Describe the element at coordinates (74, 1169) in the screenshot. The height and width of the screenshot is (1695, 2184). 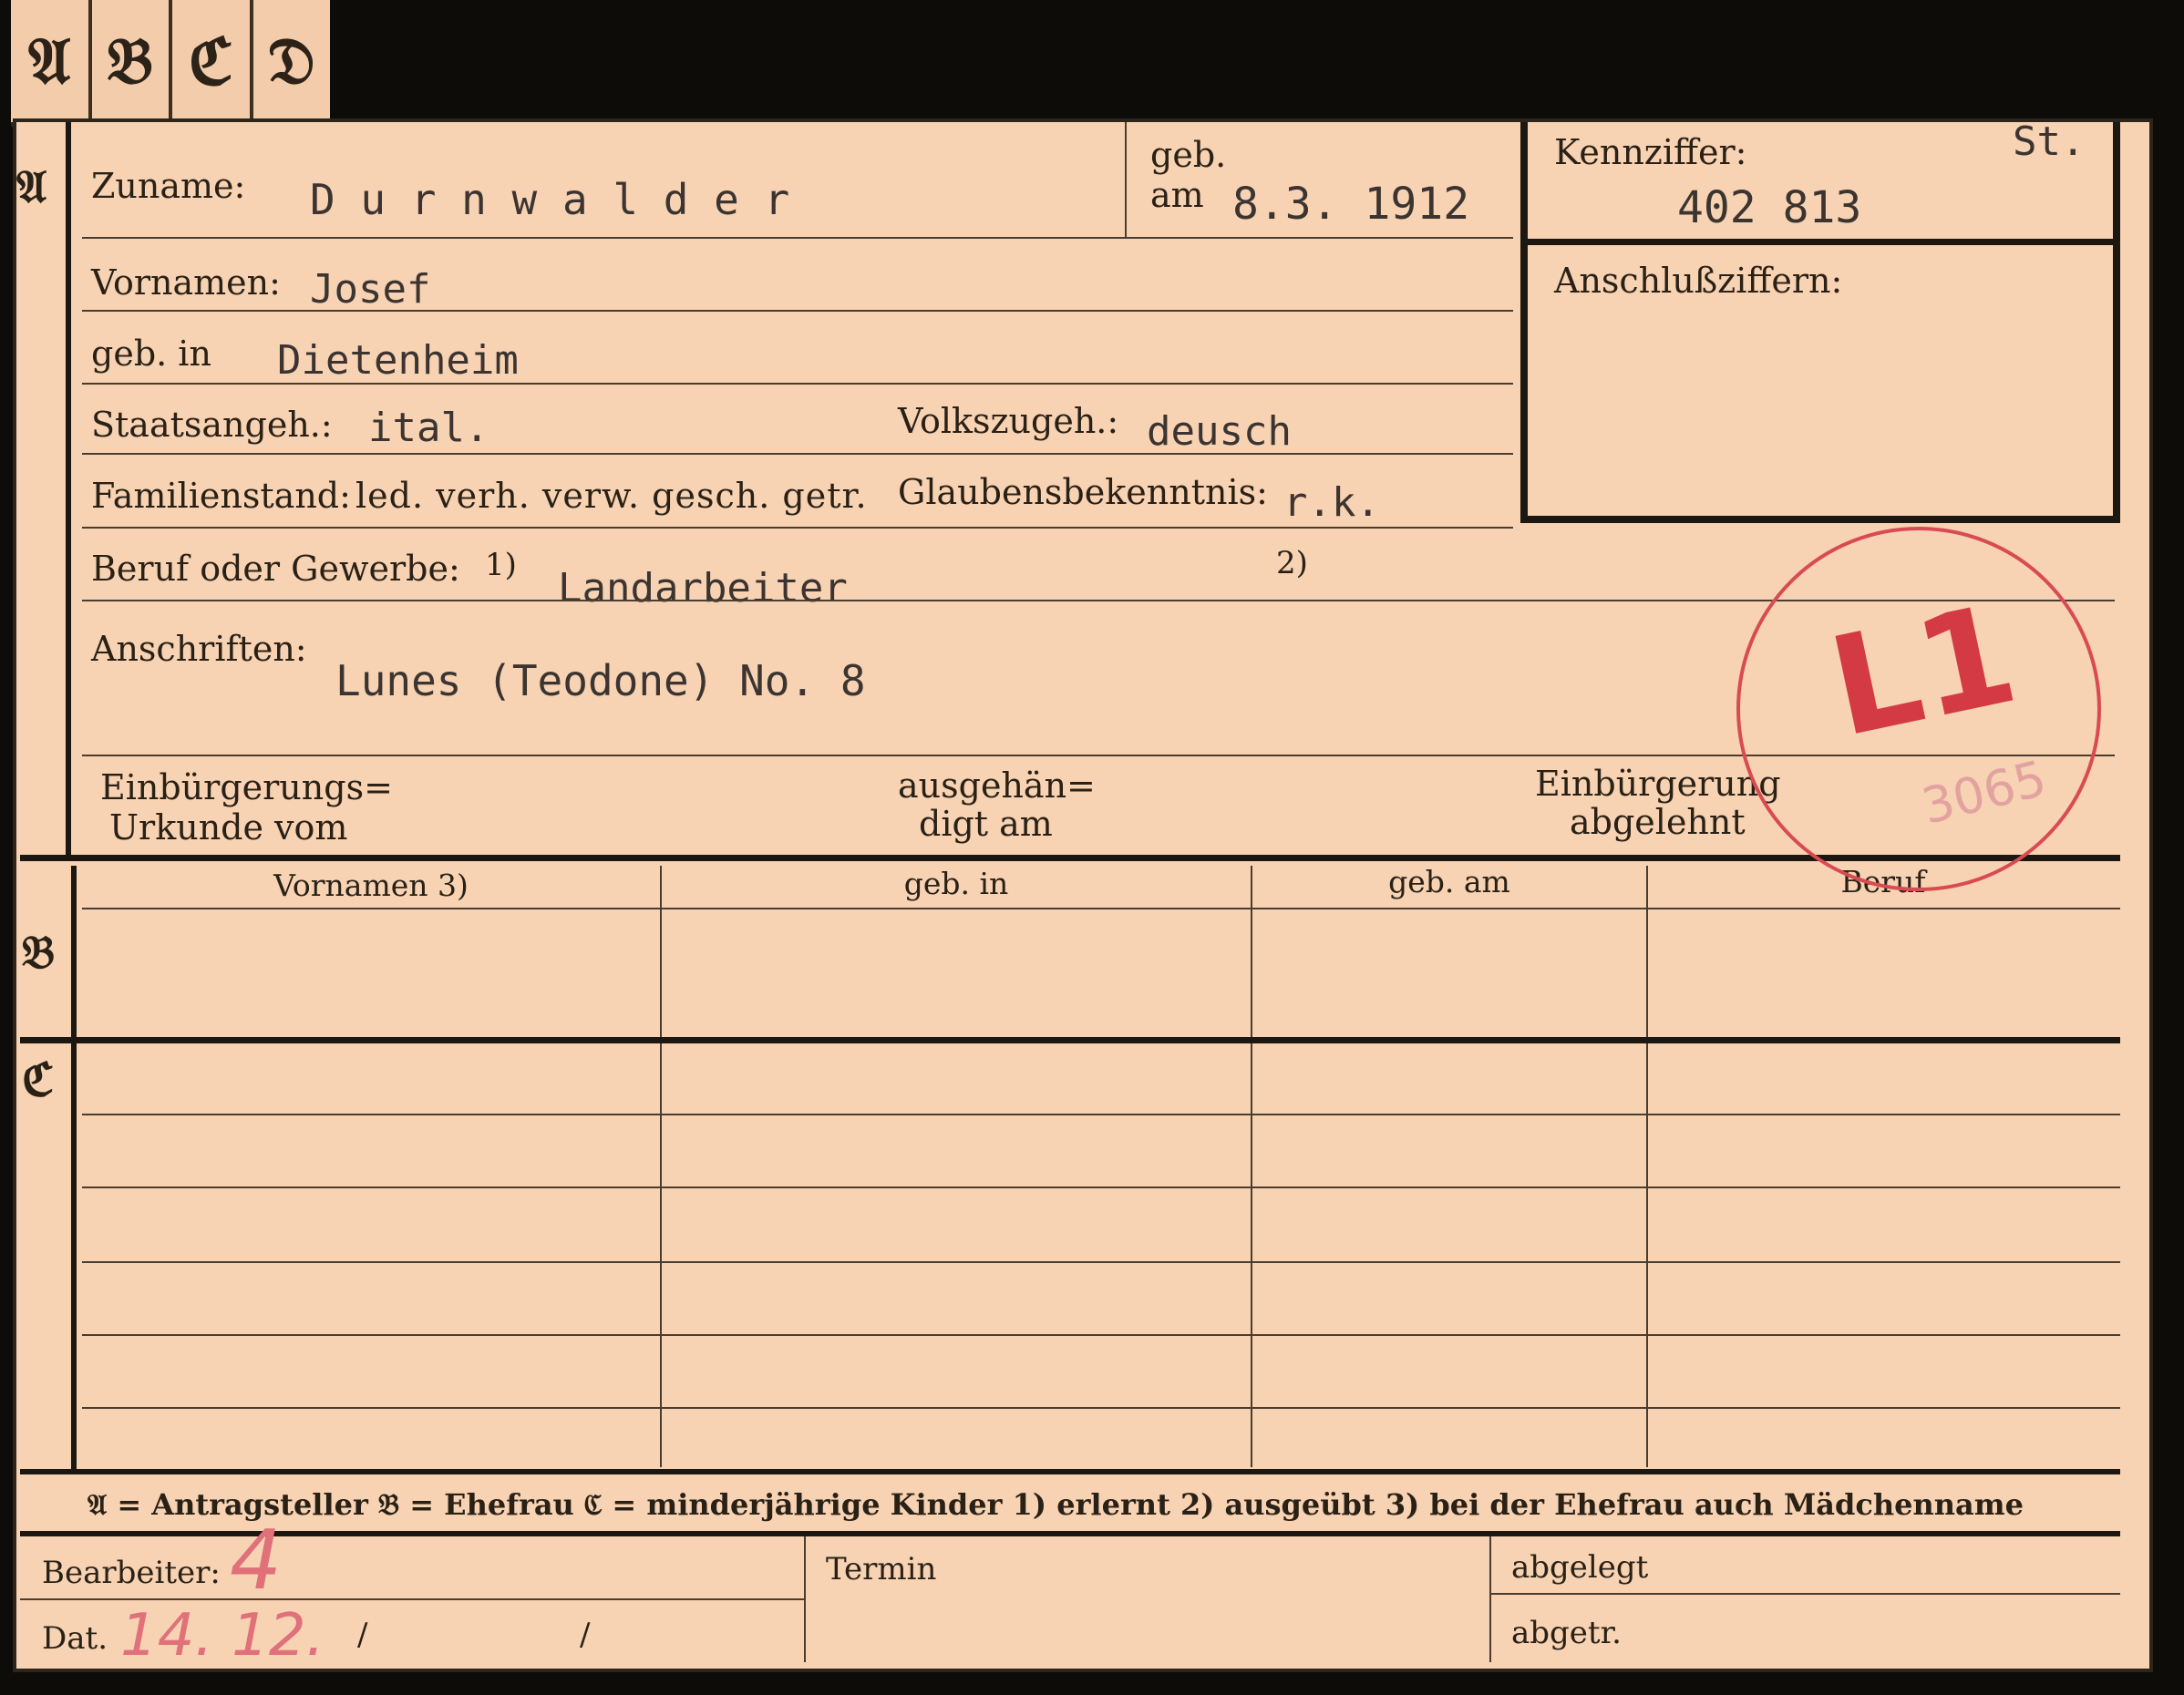
I see `section-bc-divider` at that location.